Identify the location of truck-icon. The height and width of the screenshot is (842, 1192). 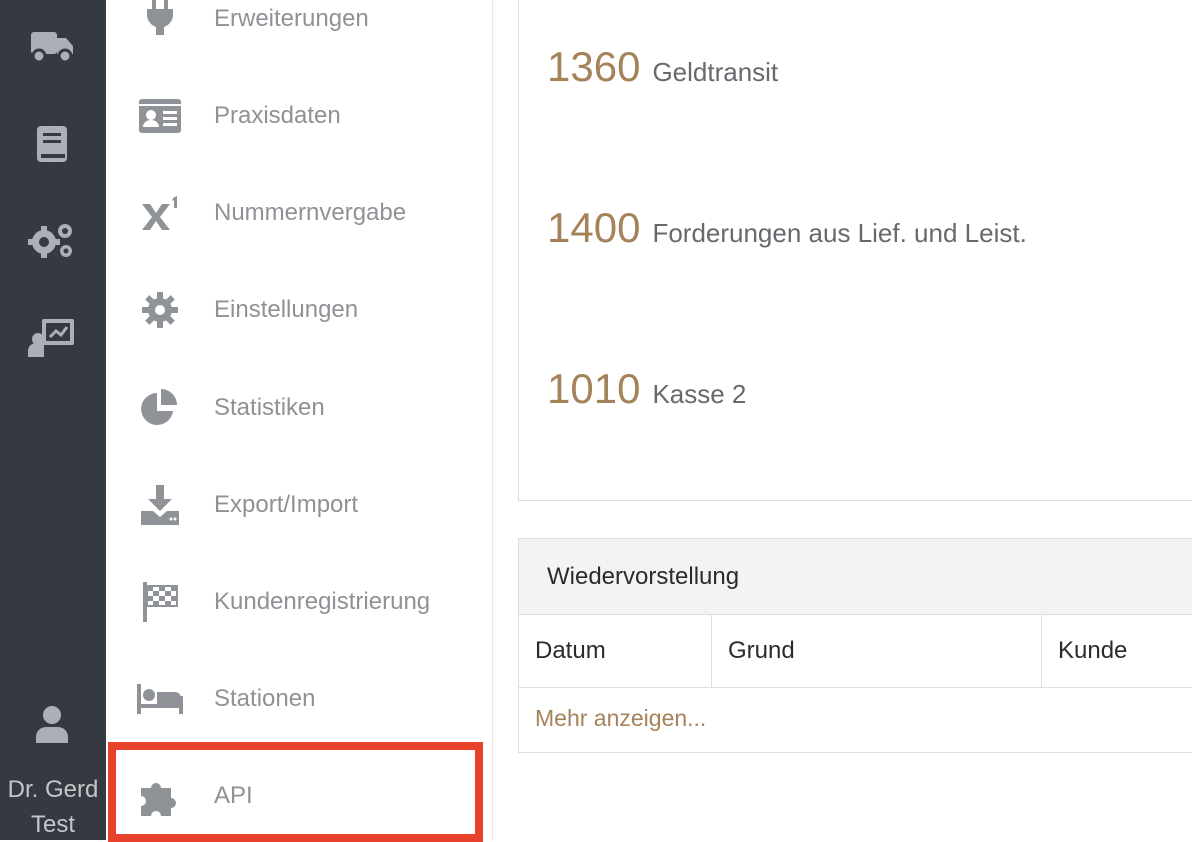
(52, 46).